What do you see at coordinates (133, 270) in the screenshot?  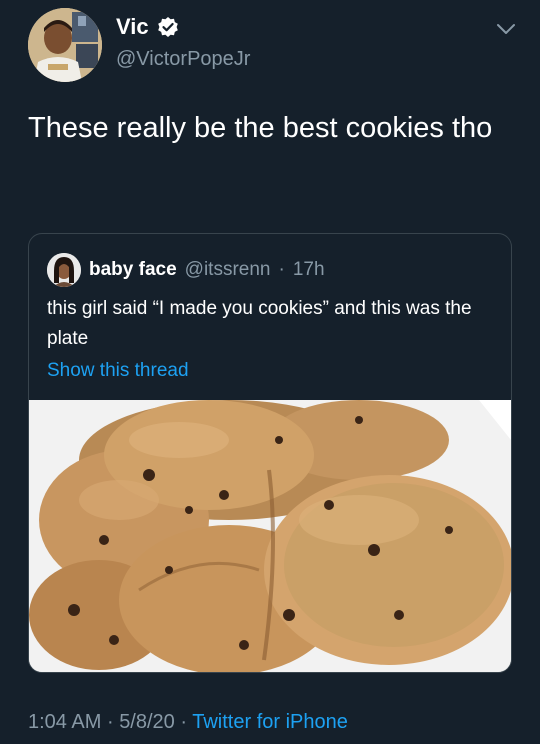 I see `quoted-display-name: baby face` at bounding box center [133, 270].